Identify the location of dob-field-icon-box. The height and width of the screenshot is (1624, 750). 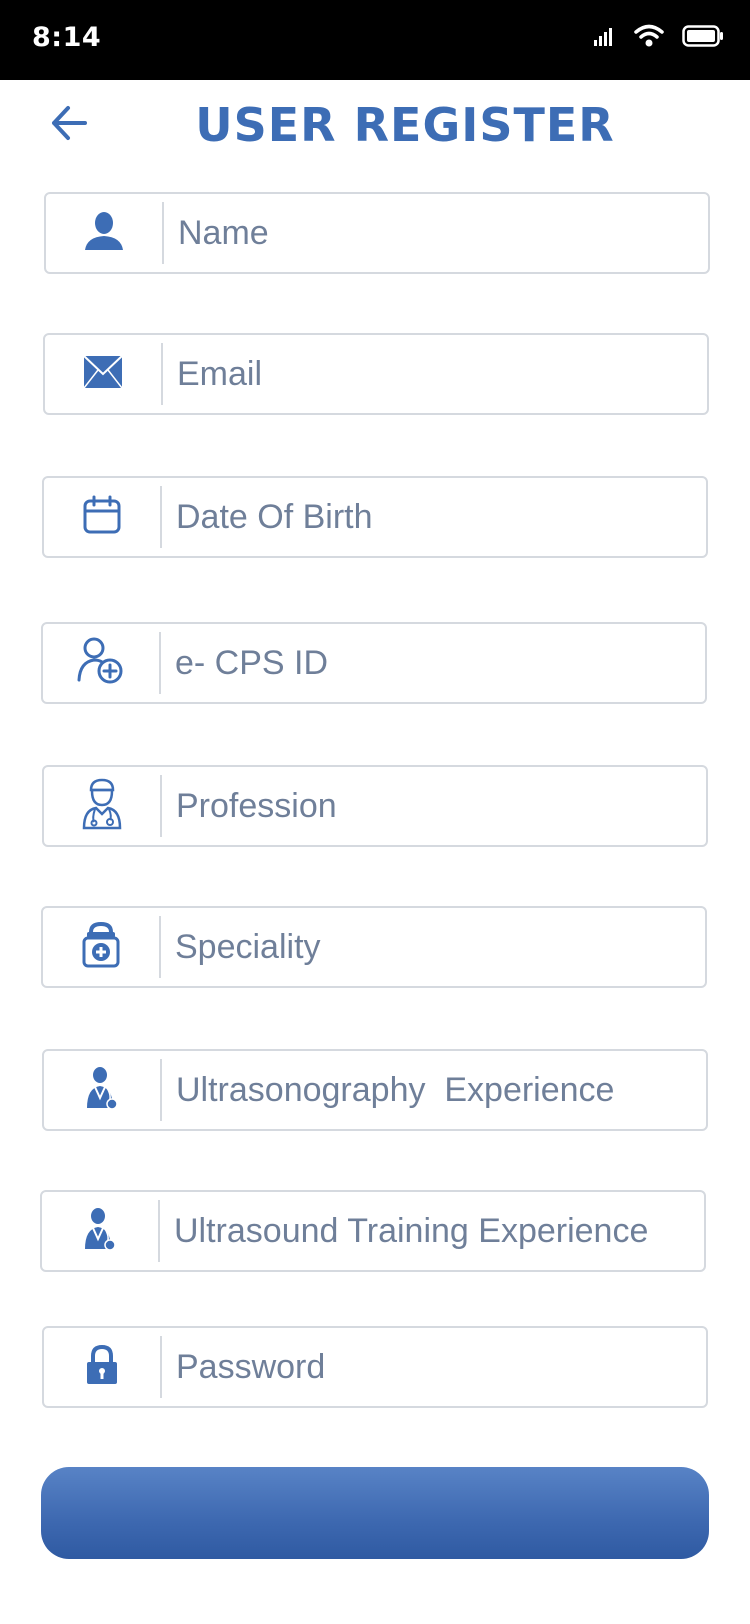
(103, 517).